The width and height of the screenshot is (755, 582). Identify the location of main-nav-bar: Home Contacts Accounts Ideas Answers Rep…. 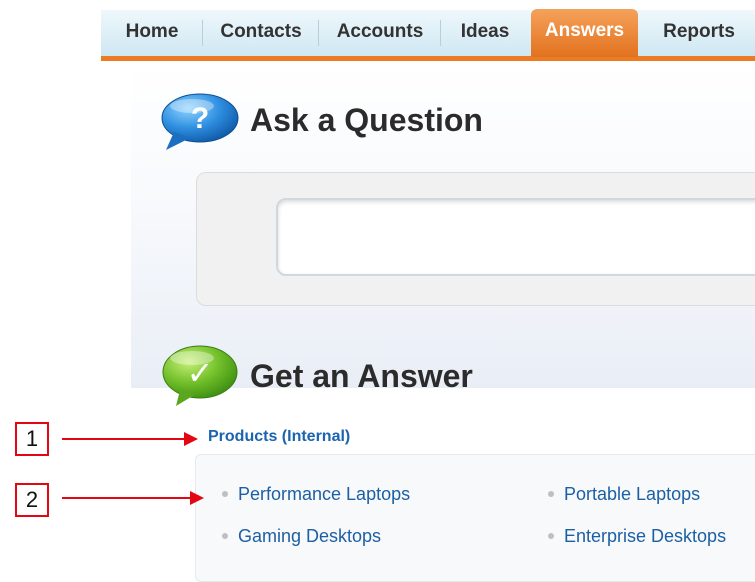
(428, 35).